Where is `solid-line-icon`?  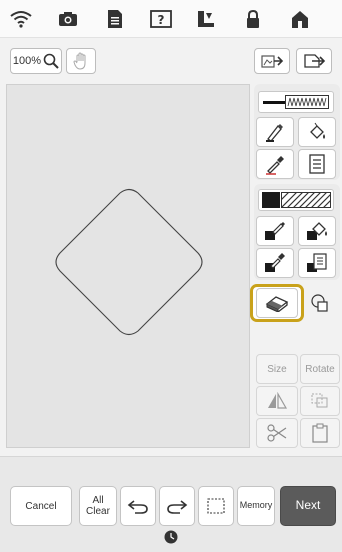 solid-line-icon is located at coordinates (274, 102).